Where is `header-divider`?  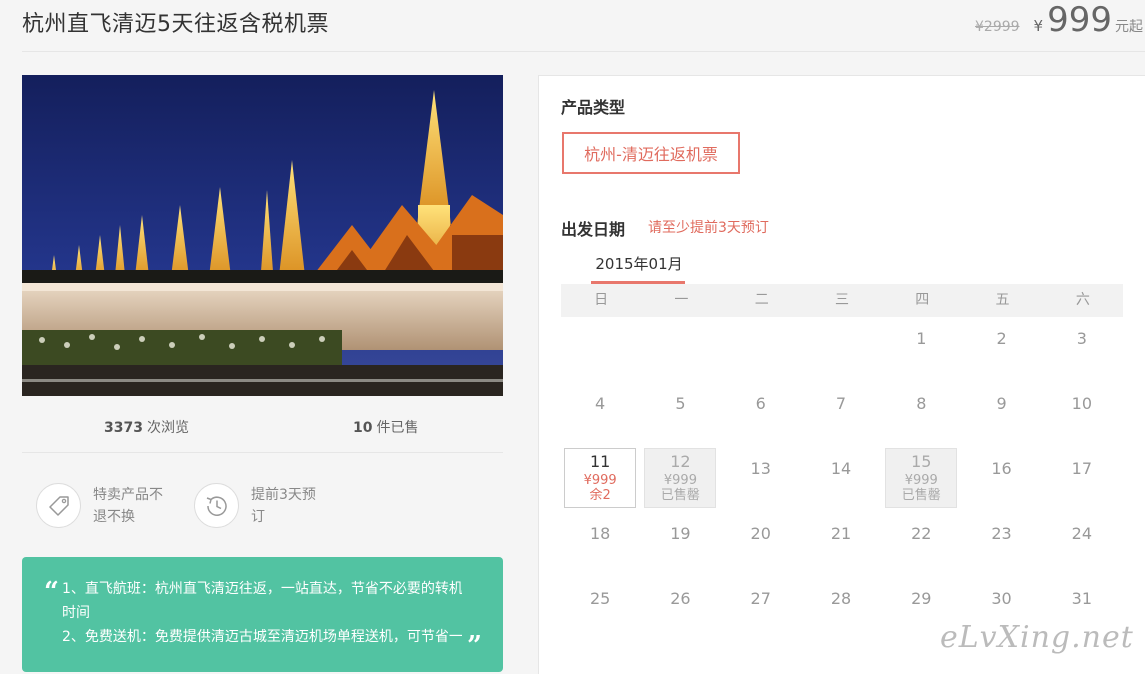
header-divider is located at coordinates (583, 51).